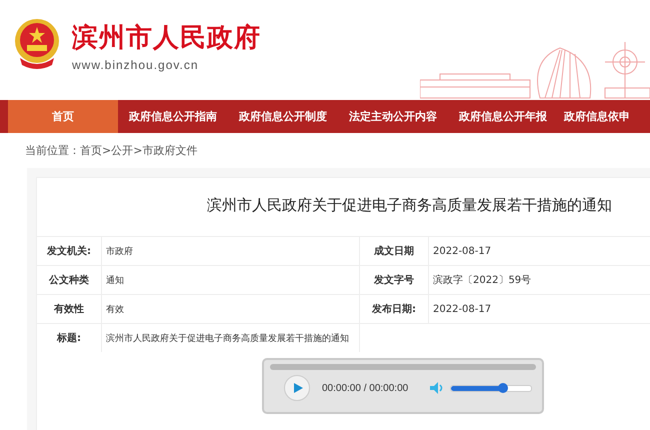 The image size is (650, 430). Describe the element at coordinates (503, 116) in the screenshot. I see `nav-tab: 政府信息公开年报` at that location.